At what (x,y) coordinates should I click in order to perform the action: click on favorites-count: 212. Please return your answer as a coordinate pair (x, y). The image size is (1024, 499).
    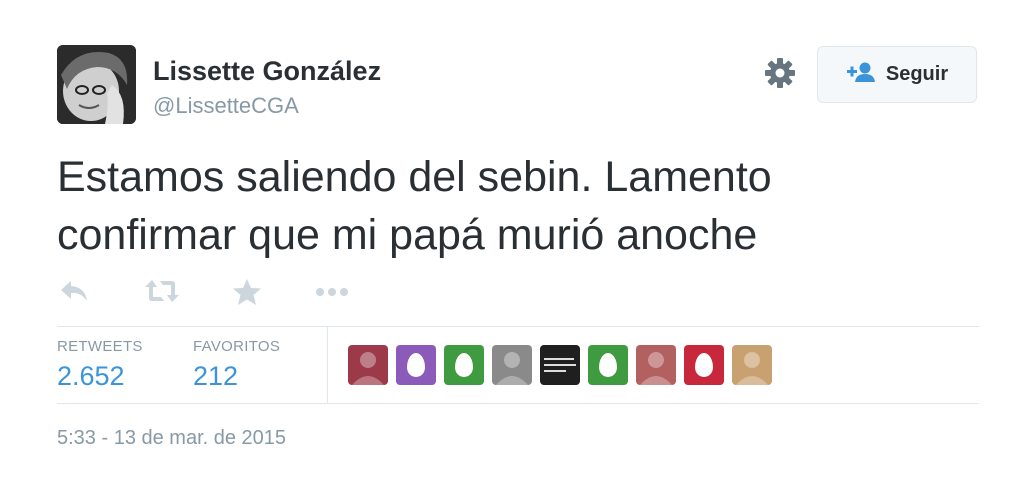
    Looking at the image, I should click on (215, 376).